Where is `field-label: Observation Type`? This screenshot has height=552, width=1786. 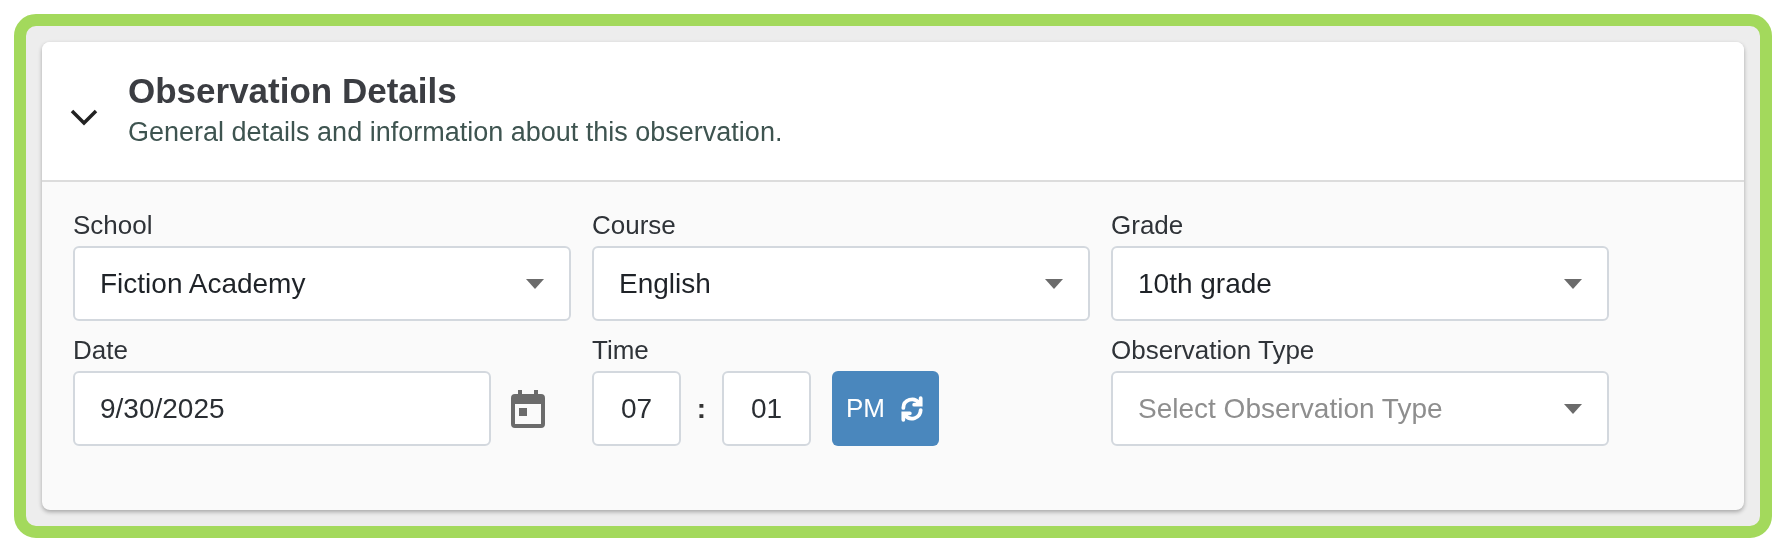 field-label: Observation Type is located at coordinates (1213, 350).